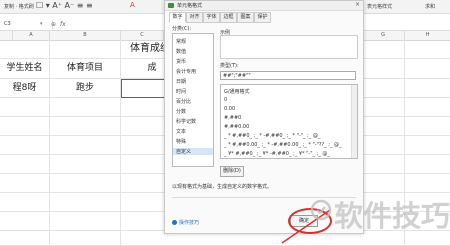  I want to click on column-b-header: B, so click(85, 35).